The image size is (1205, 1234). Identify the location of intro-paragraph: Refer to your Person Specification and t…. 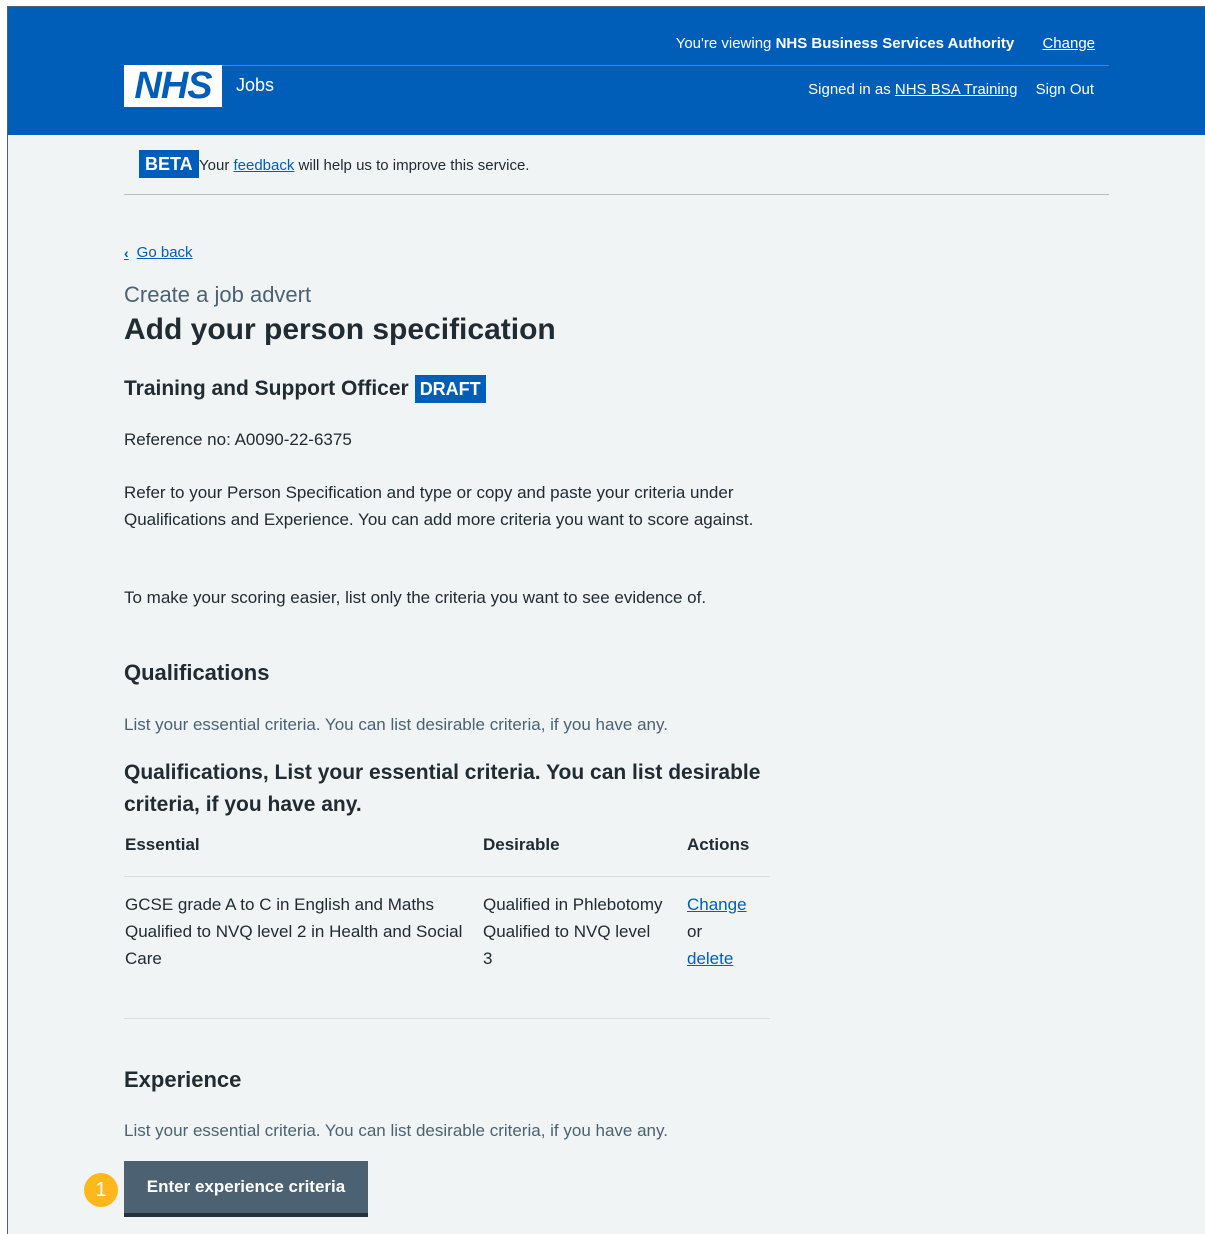
(439, 506).